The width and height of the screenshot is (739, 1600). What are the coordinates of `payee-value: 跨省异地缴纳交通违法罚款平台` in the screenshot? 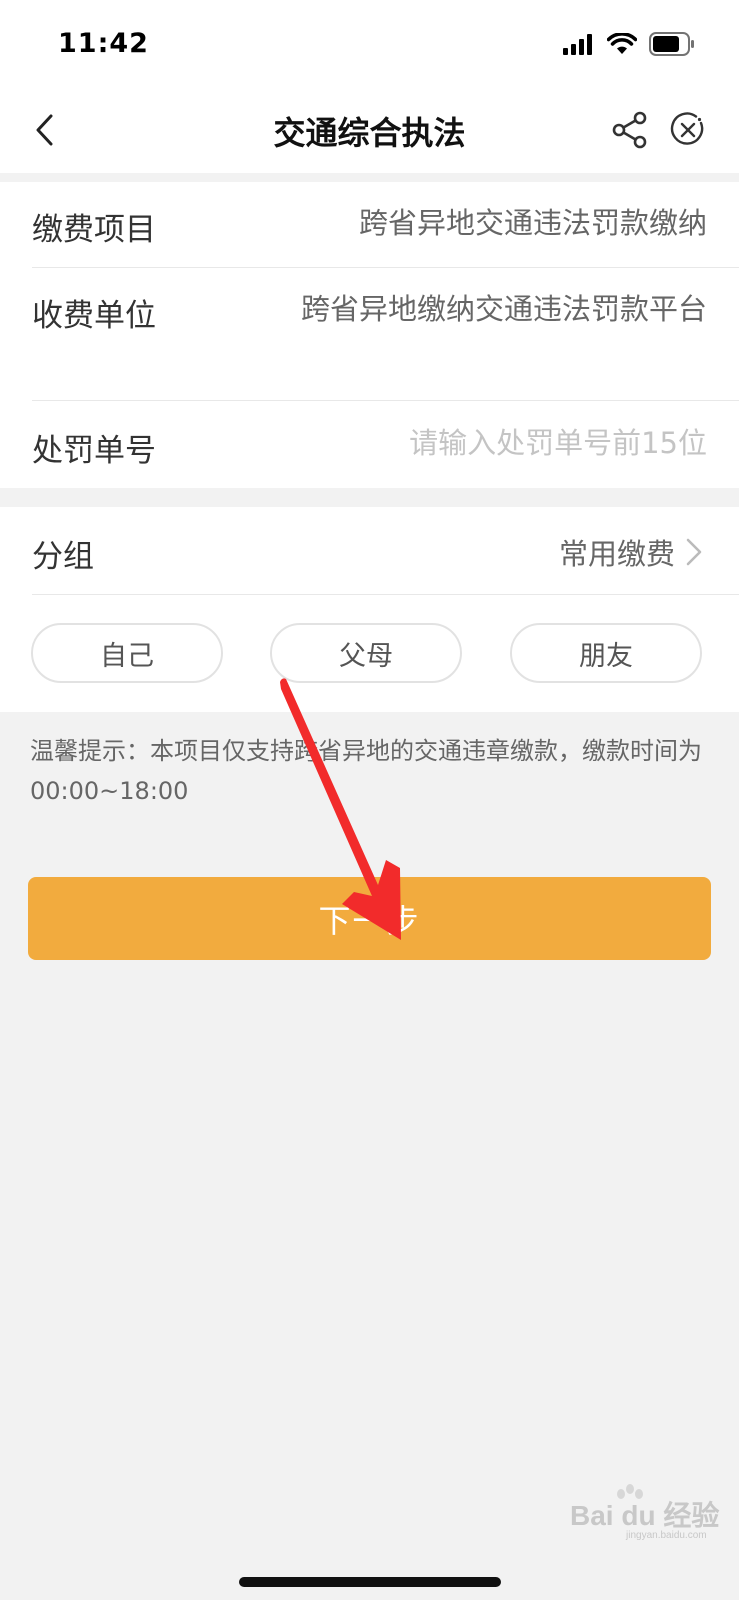 It's located at (503, 309).